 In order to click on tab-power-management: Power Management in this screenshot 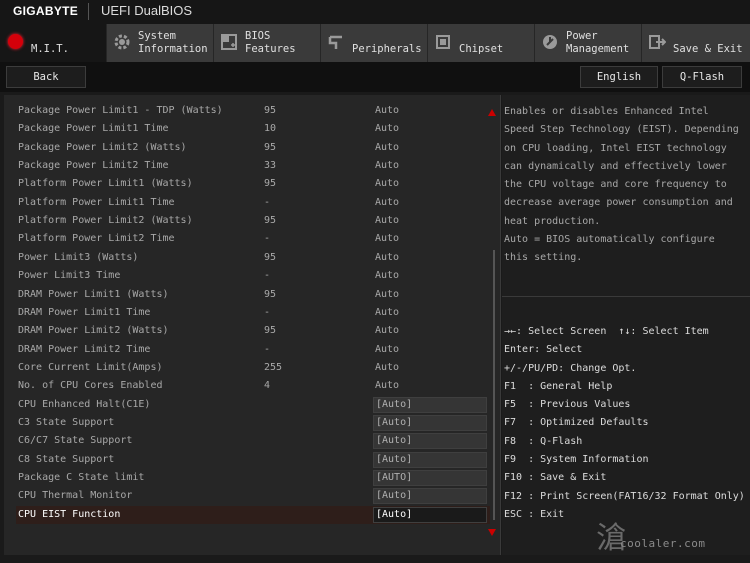, I will do `click(588, 43)`.